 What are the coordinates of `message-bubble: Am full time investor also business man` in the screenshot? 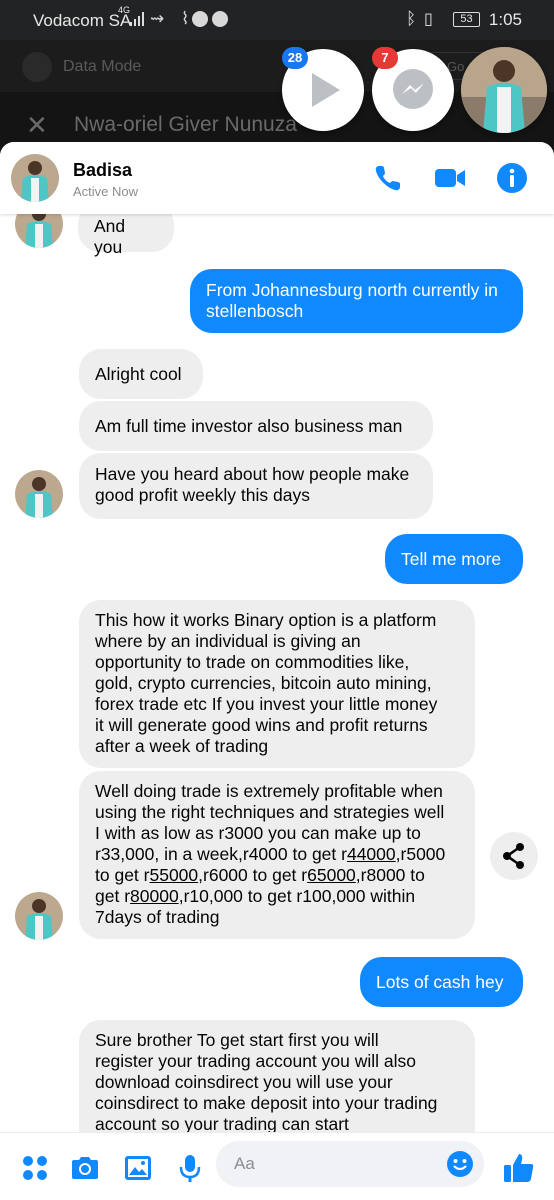 It's located at (256, 426).